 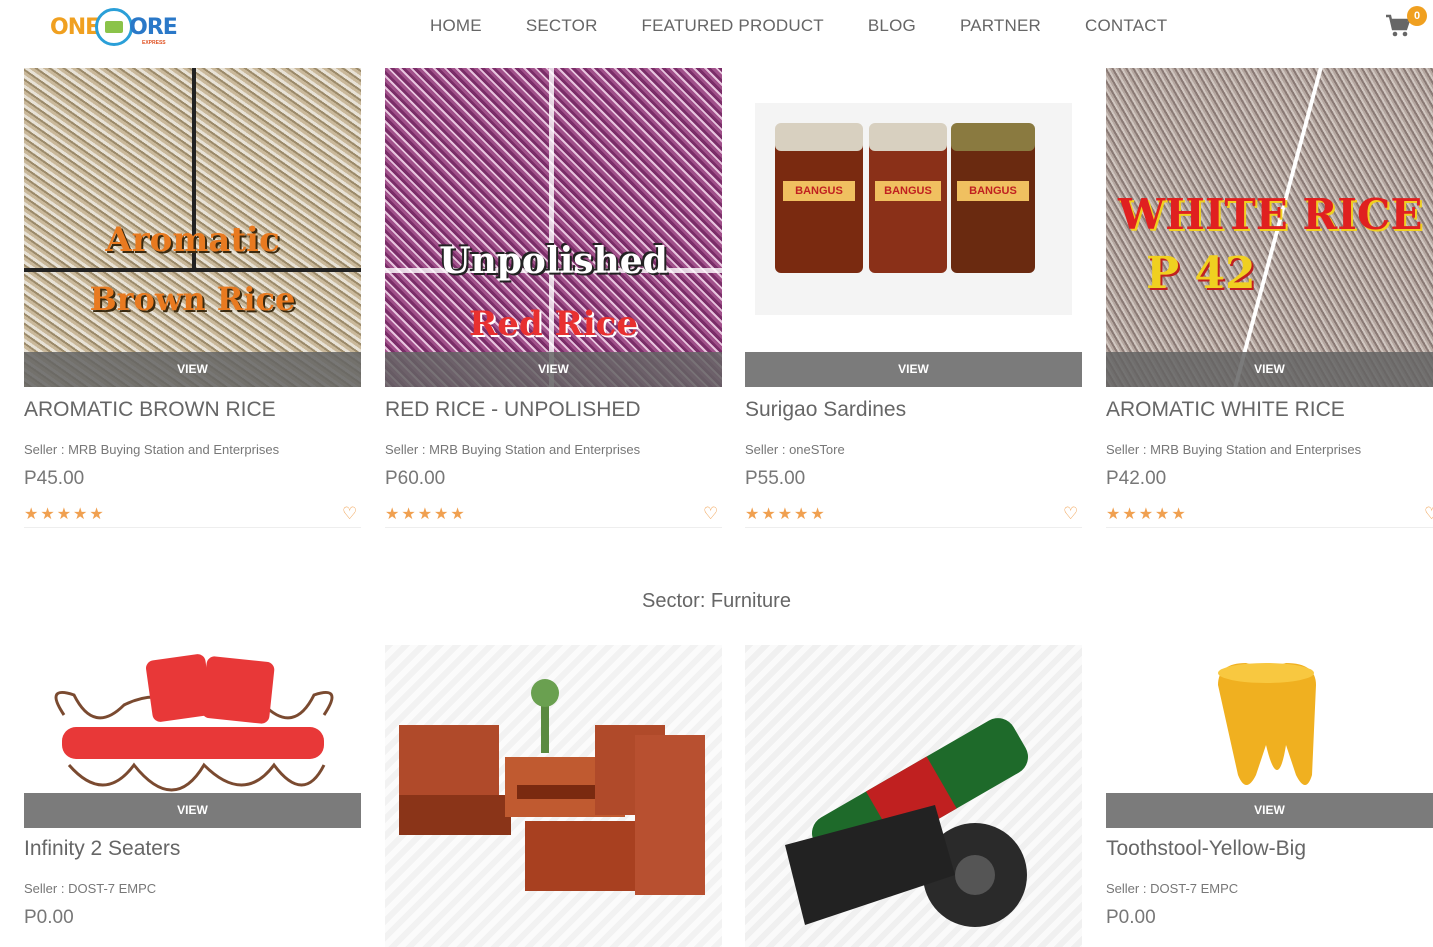 What do you see at coordinates (733, 26) in the screenshot?
I see `nav-featured-product: FEATURED PRODUCT` at bounding box center [733, 26].